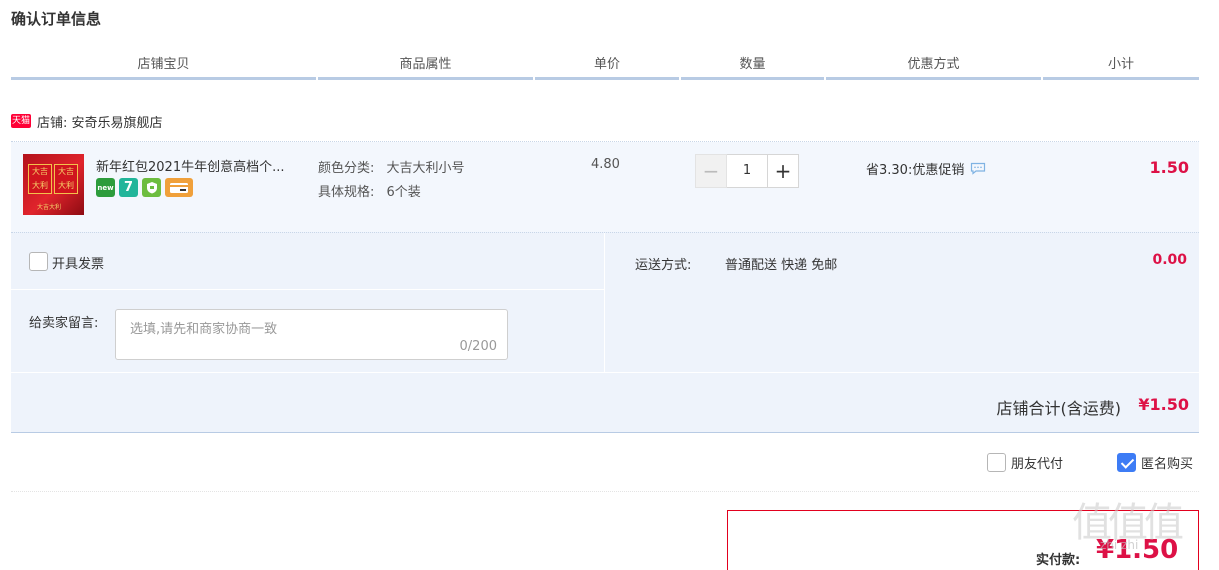 The height and width of the screenshot is (570, 1219). I want to click on service-badges: new 7, so click(144, 187).